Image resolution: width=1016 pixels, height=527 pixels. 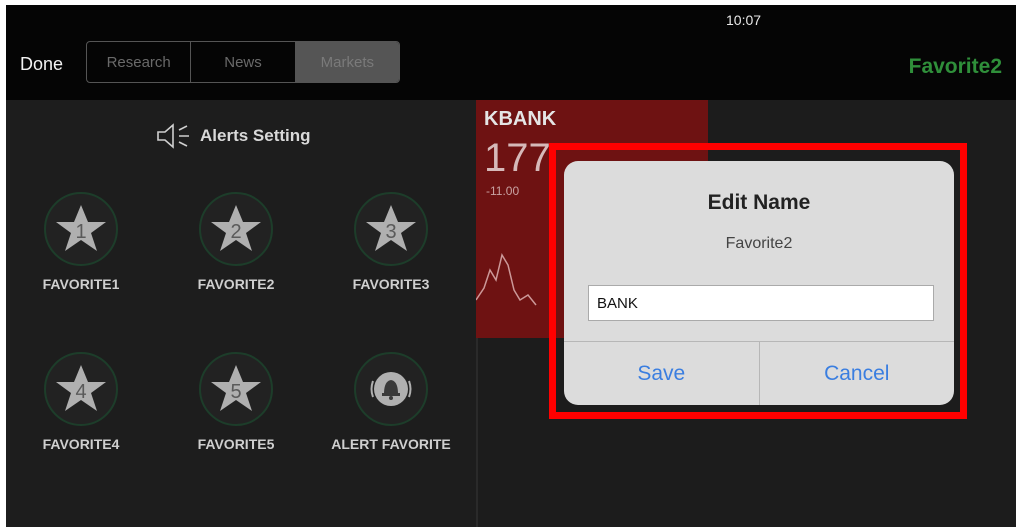 I want to click on name-input, so click(x=761, y=303).